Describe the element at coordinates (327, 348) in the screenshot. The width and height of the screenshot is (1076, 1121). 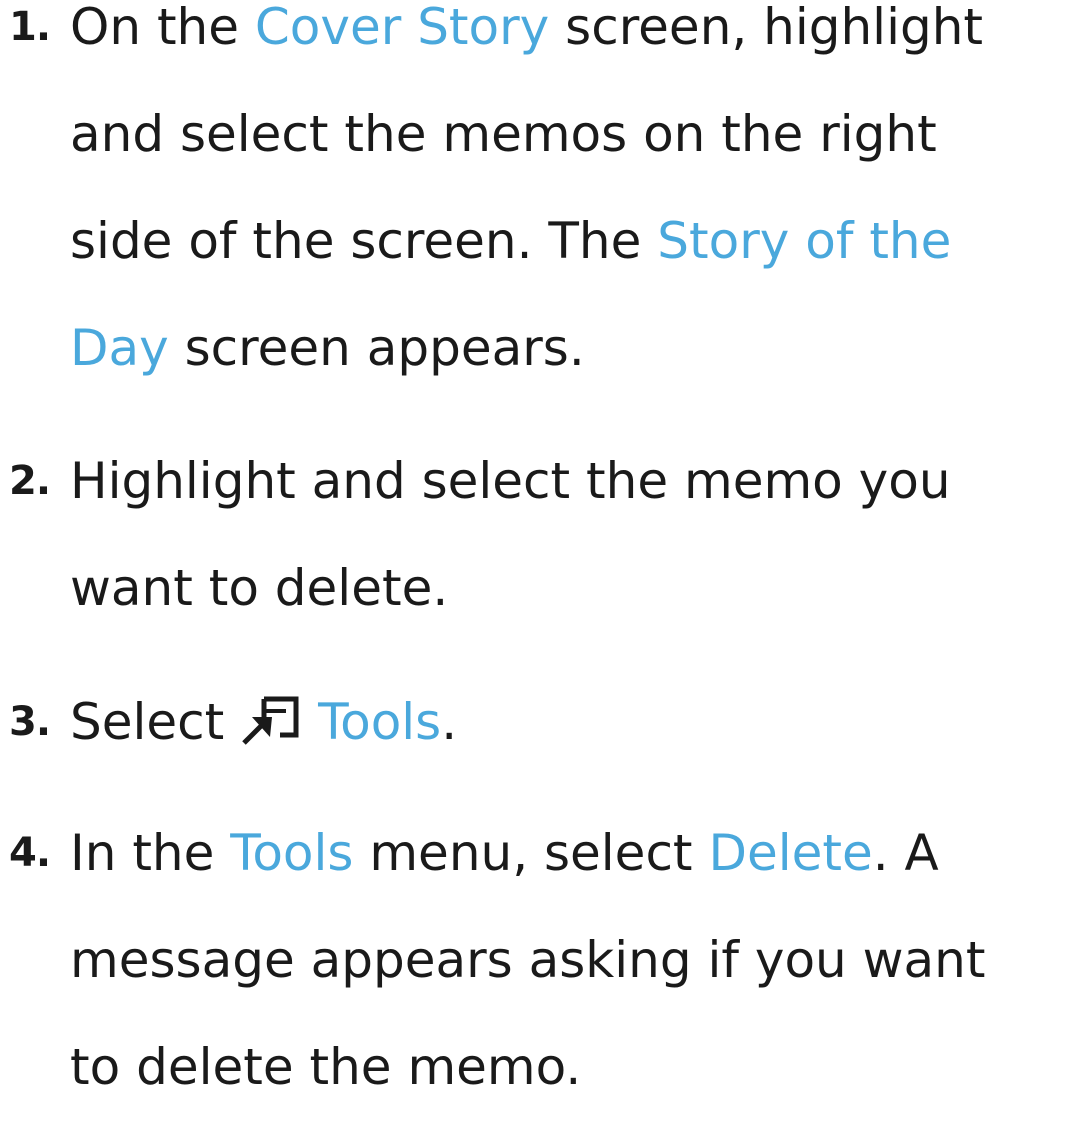
I see `step-line: Day screen appears.` at that location.